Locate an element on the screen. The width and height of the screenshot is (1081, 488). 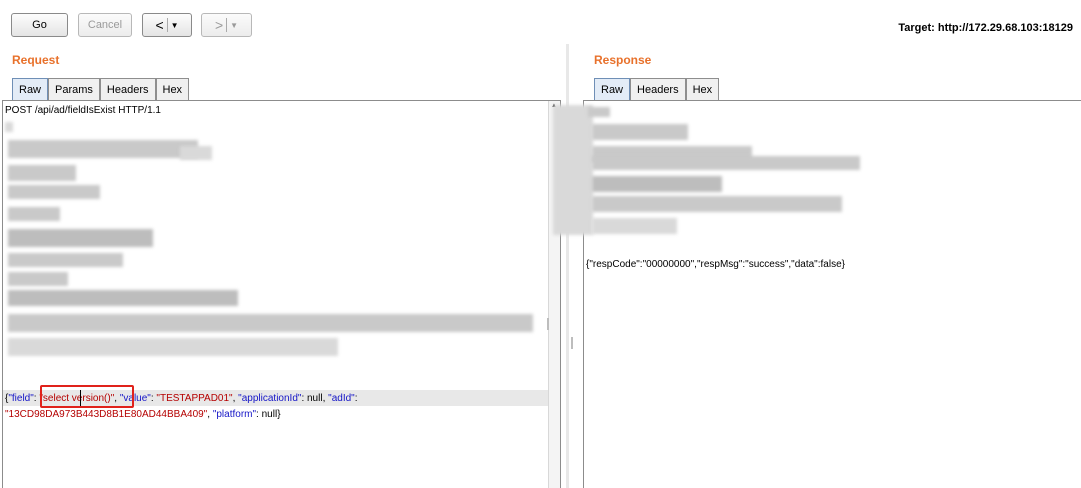
json-key-applicationid: "applicationId" is located at coordinates (270, 398).